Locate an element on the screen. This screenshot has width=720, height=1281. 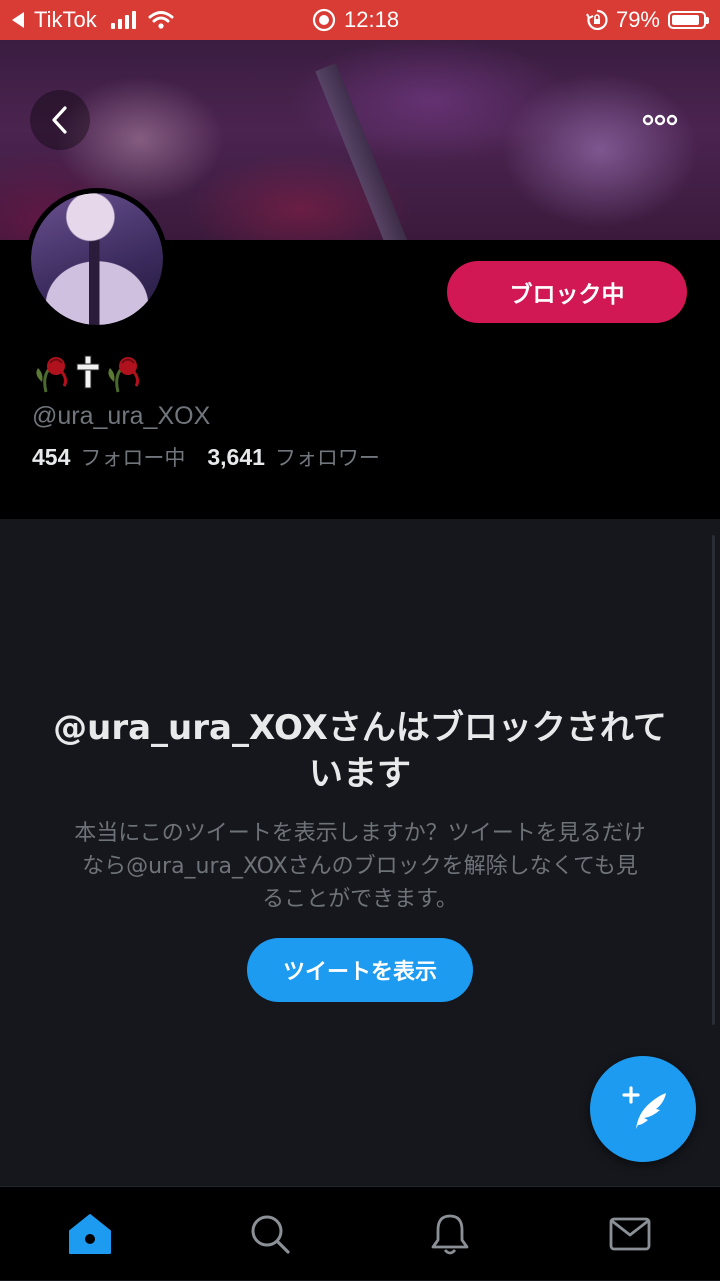
username: @ura_ura_XOX is located at coordinates (121, 416).